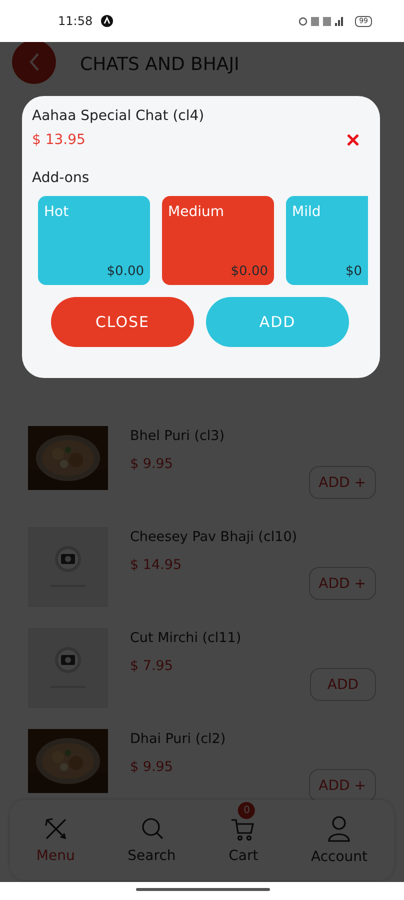  Describe the element at coordinates (214, 537) in the screenshot. I see `item-name: Cheesey Pav Bhaji (cl10)` at that location.